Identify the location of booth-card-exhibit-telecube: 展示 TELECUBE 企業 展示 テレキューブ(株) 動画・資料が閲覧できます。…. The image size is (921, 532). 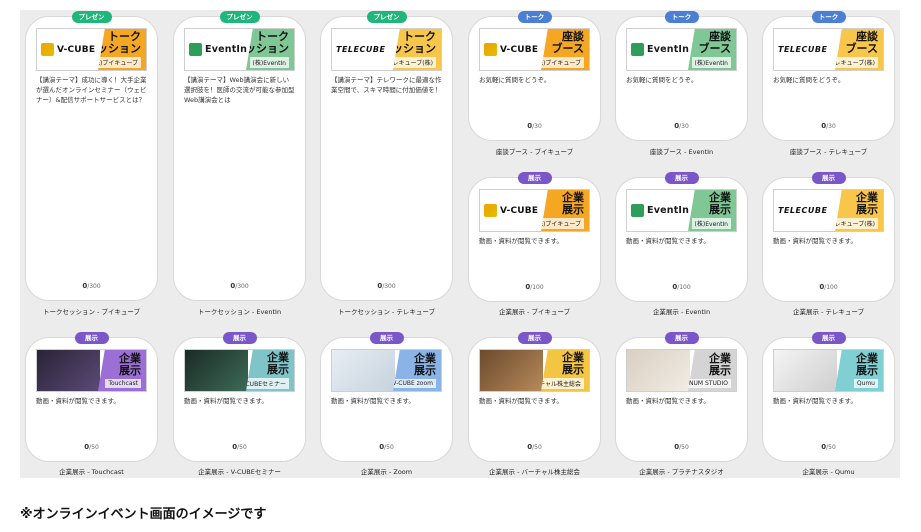
(828, 237).